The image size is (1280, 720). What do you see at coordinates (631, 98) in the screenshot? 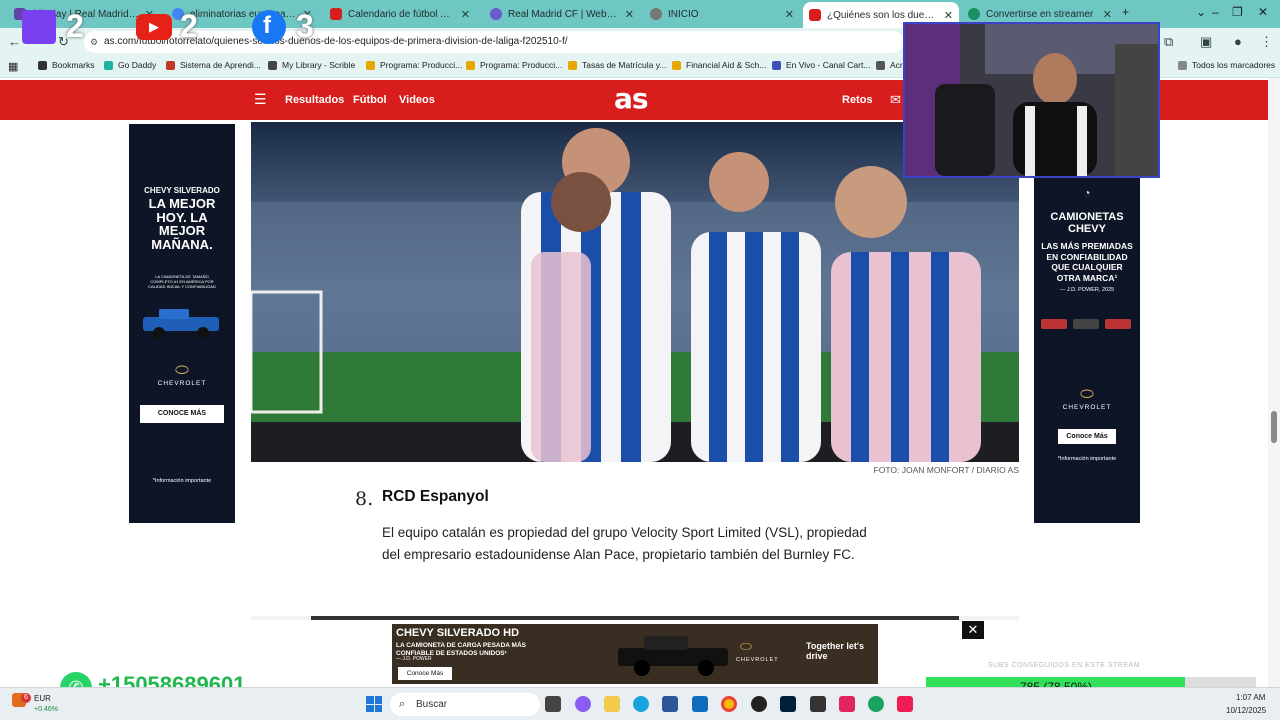
I see `as-logo: as` at bounding box center [631, 98].